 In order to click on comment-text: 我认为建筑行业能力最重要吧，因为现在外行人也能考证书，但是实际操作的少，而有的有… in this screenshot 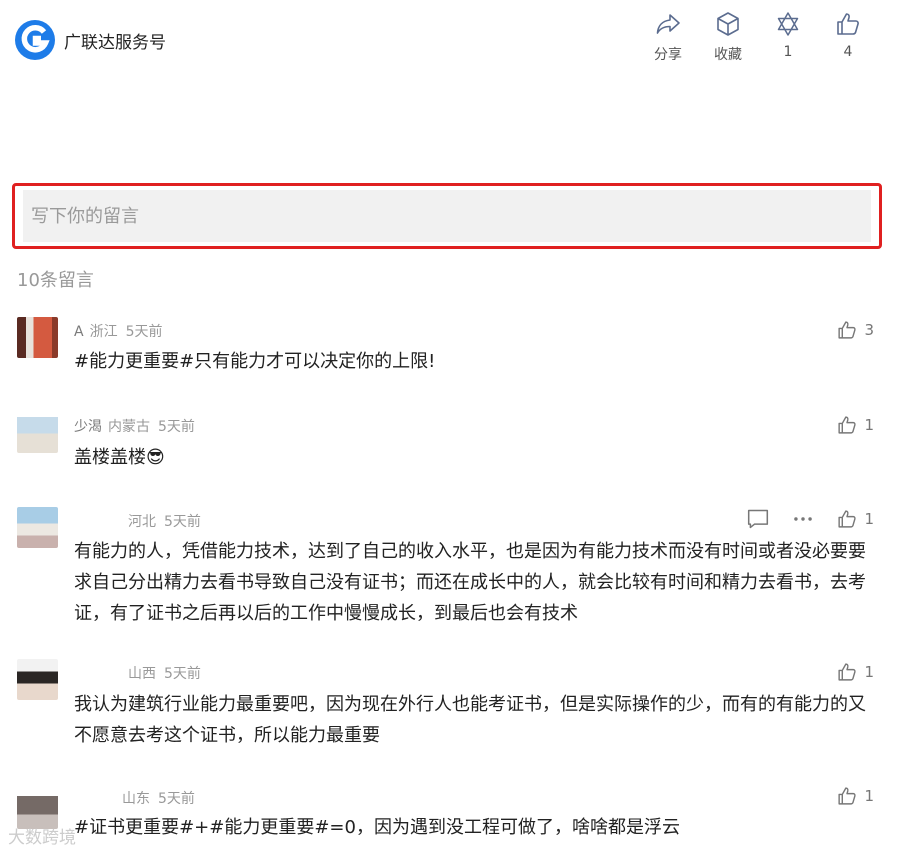, I will do `click(470, 720)`.